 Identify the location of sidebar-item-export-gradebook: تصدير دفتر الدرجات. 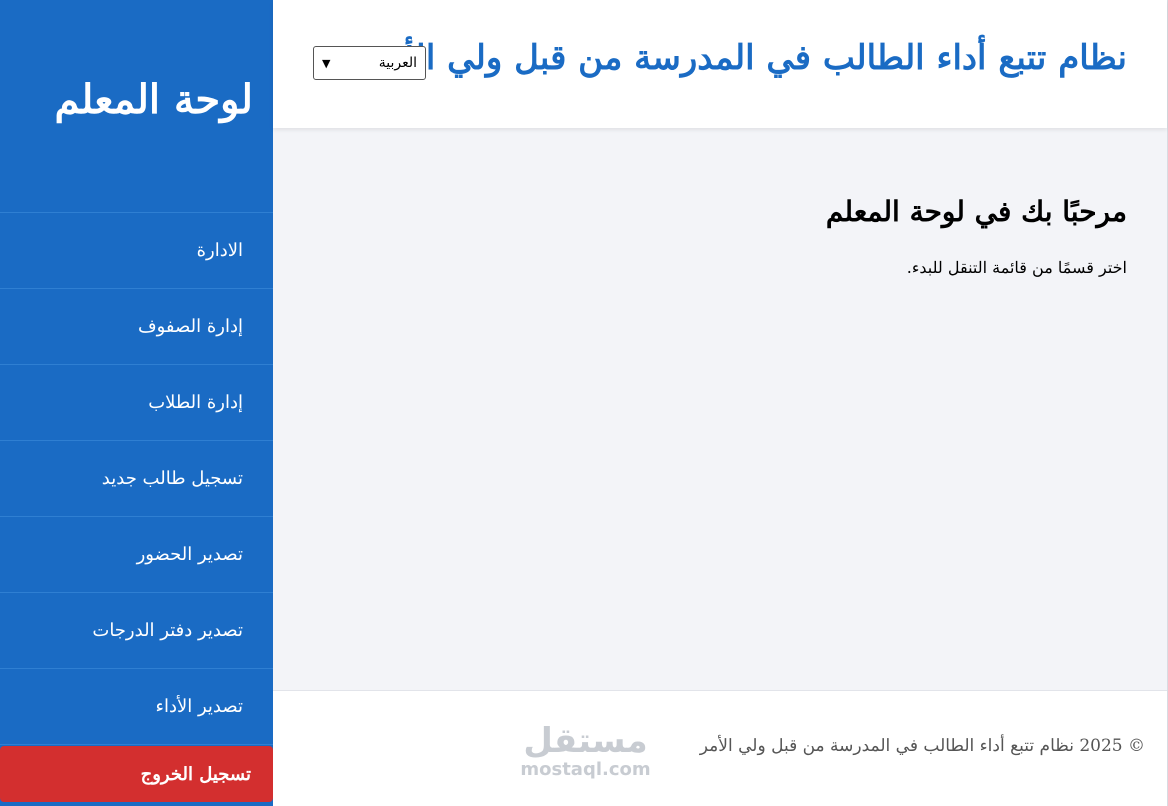
(136, 631).